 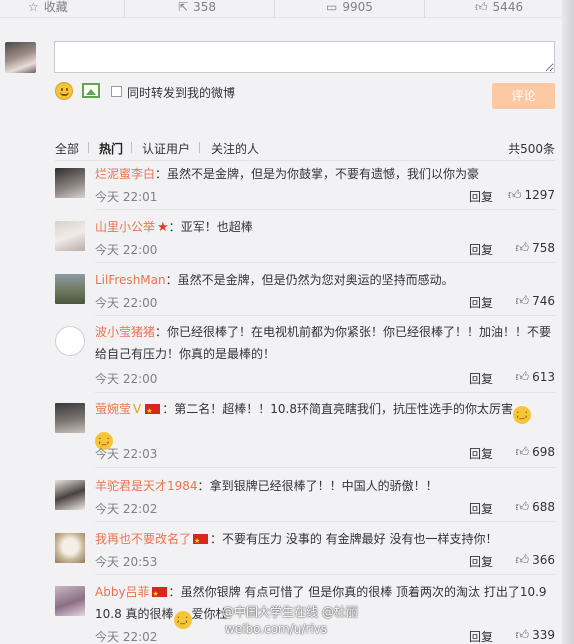 I want to click on watermark: @中国大学生在线 @杜丽, so click(x=290, y=612).